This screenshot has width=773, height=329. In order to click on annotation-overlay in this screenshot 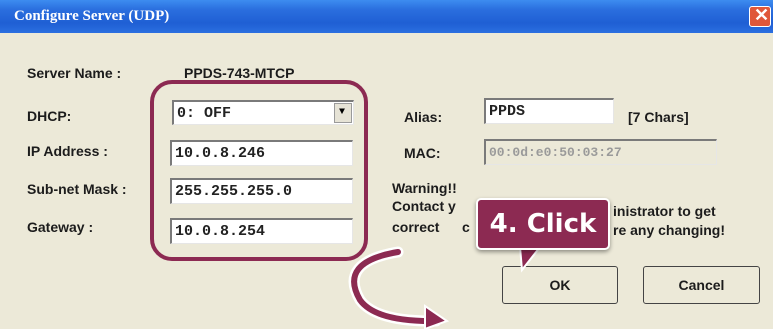, I will do `click(445, 287)`.